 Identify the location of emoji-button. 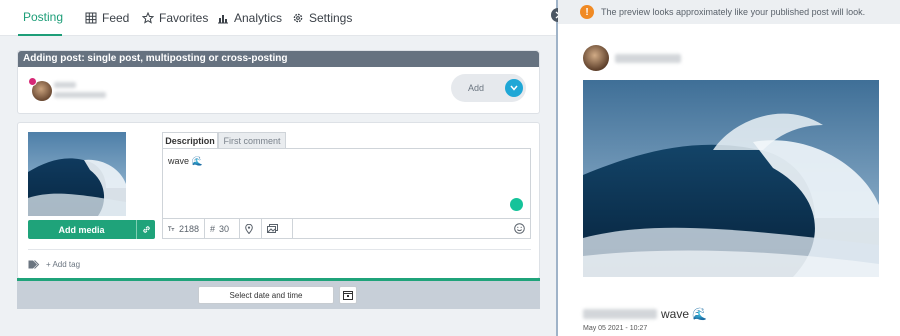
(519, 228).